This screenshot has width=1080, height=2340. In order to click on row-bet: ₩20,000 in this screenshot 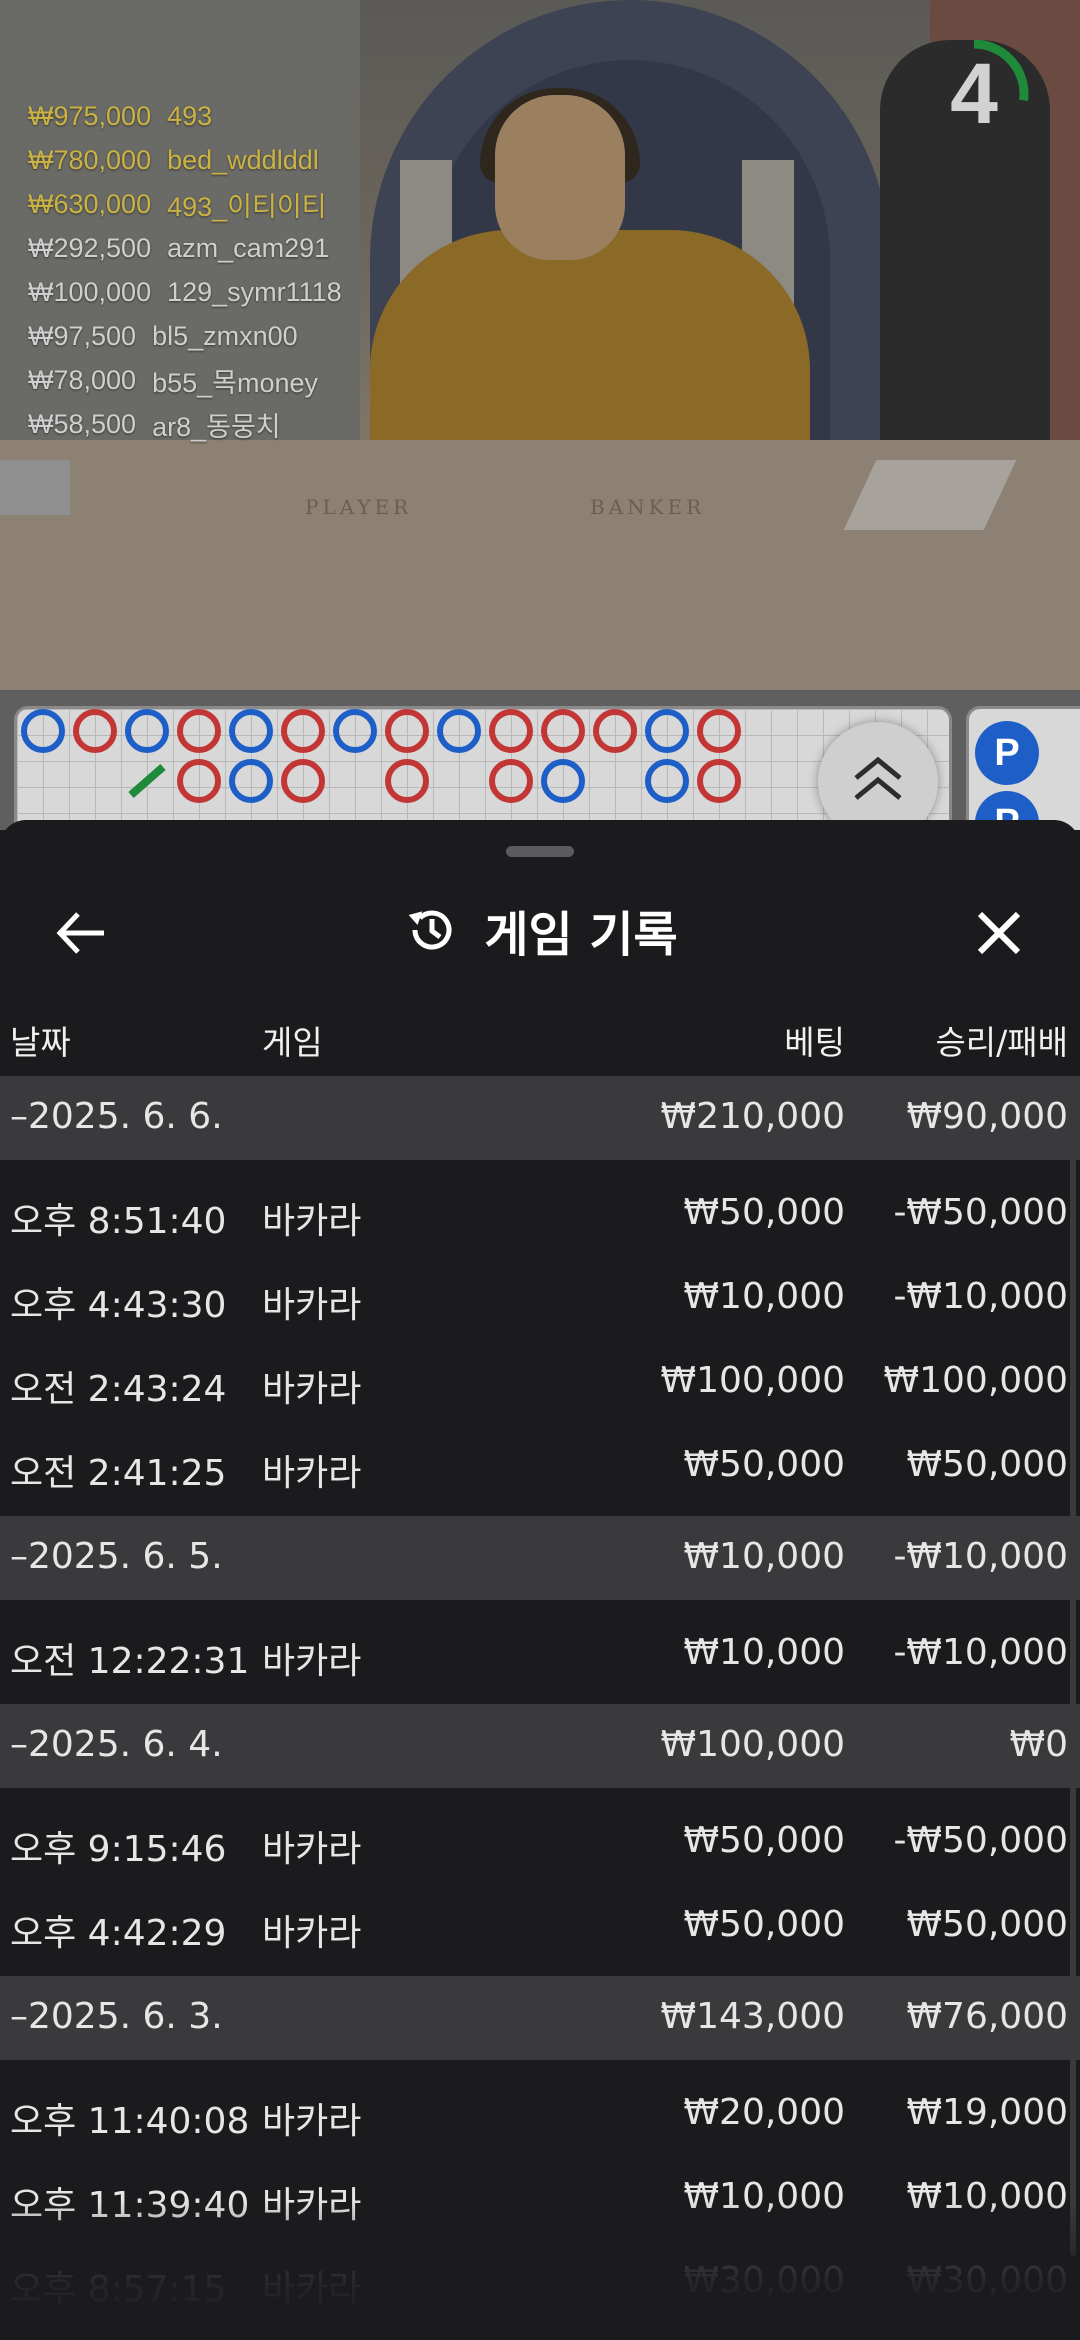, I will do `click(764, 2112)`.